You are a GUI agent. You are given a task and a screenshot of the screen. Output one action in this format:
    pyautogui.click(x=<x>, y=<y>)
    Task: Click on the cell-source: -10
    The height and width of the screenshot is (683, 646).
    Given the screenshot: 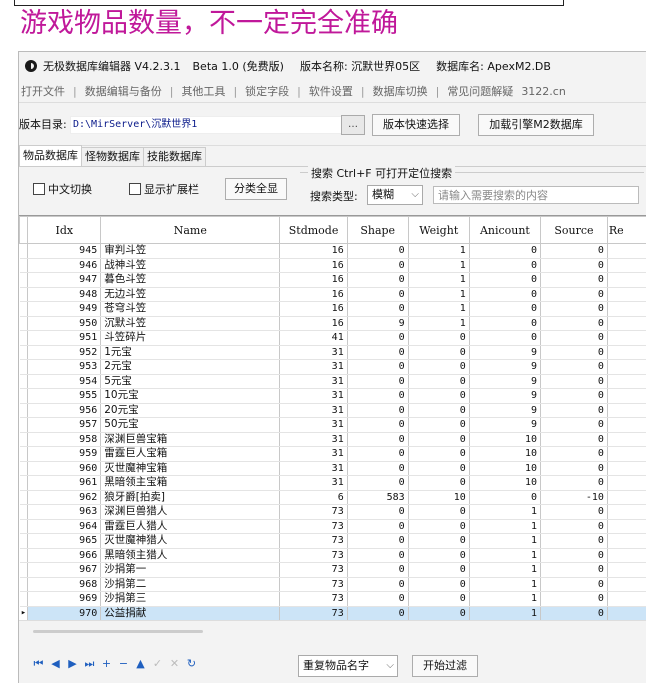 What is the action you would take?
    pyautogui.click(x=573, y=497)
    